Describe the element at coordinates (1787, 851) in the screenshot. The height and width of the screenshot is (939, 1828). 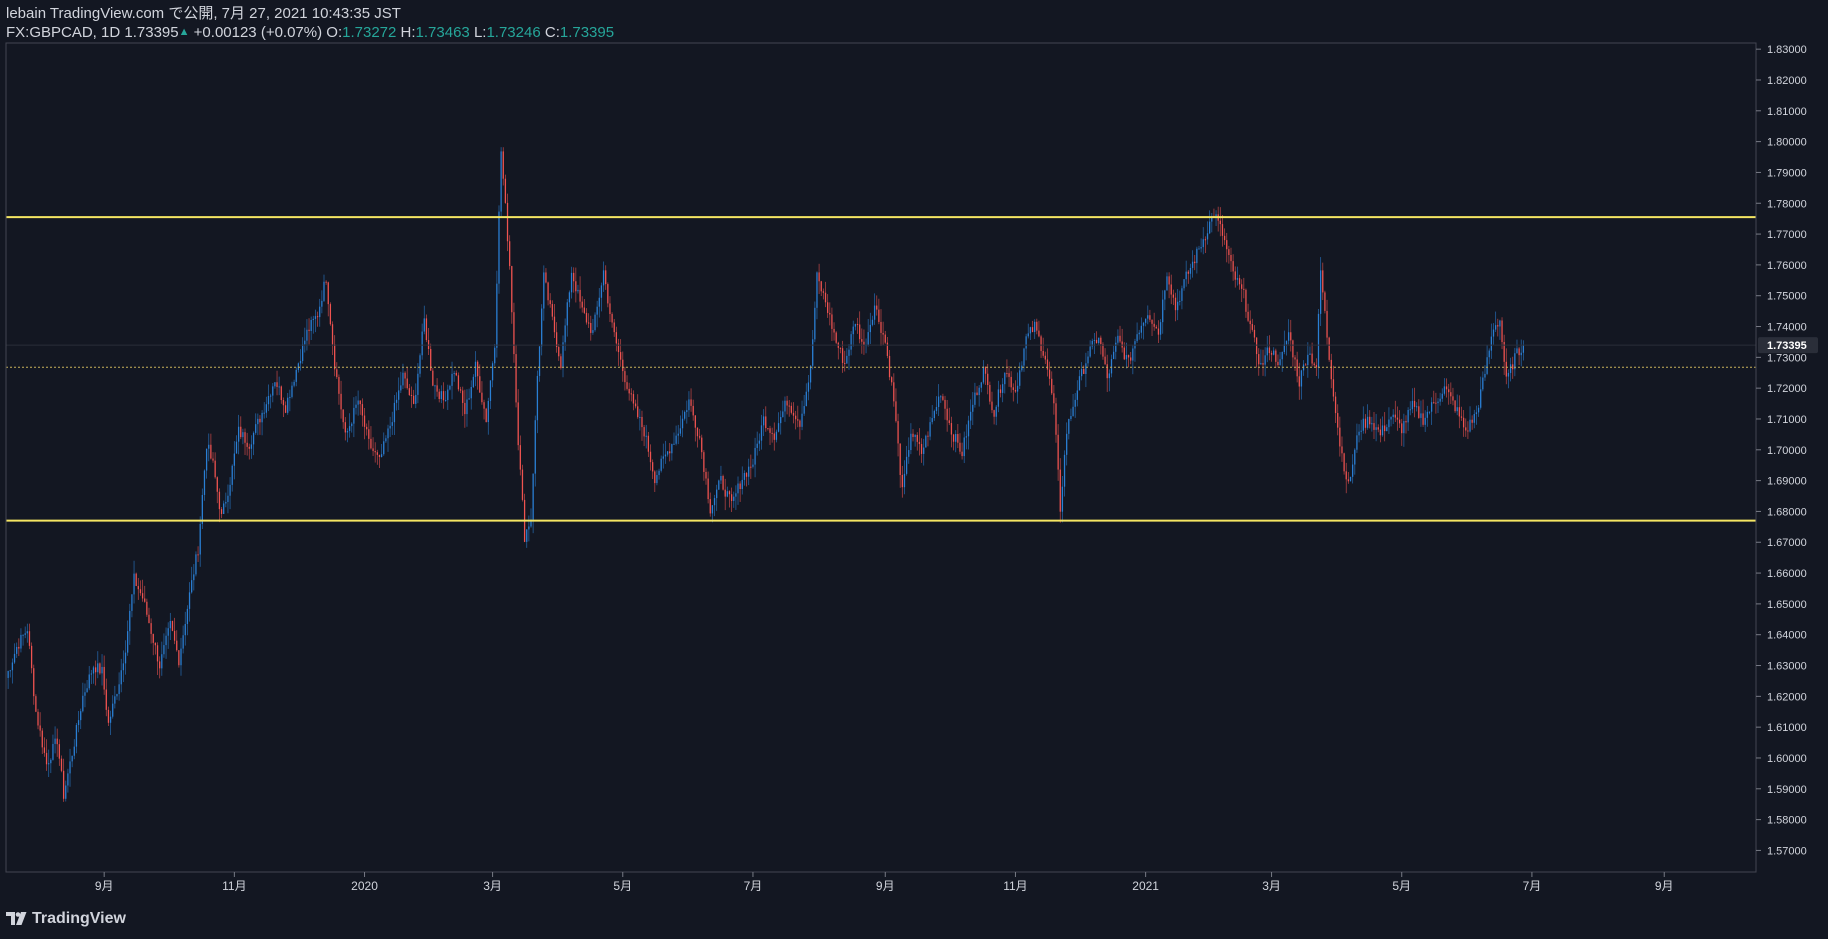
I see `price-tick-label: 1.57000` at that location.